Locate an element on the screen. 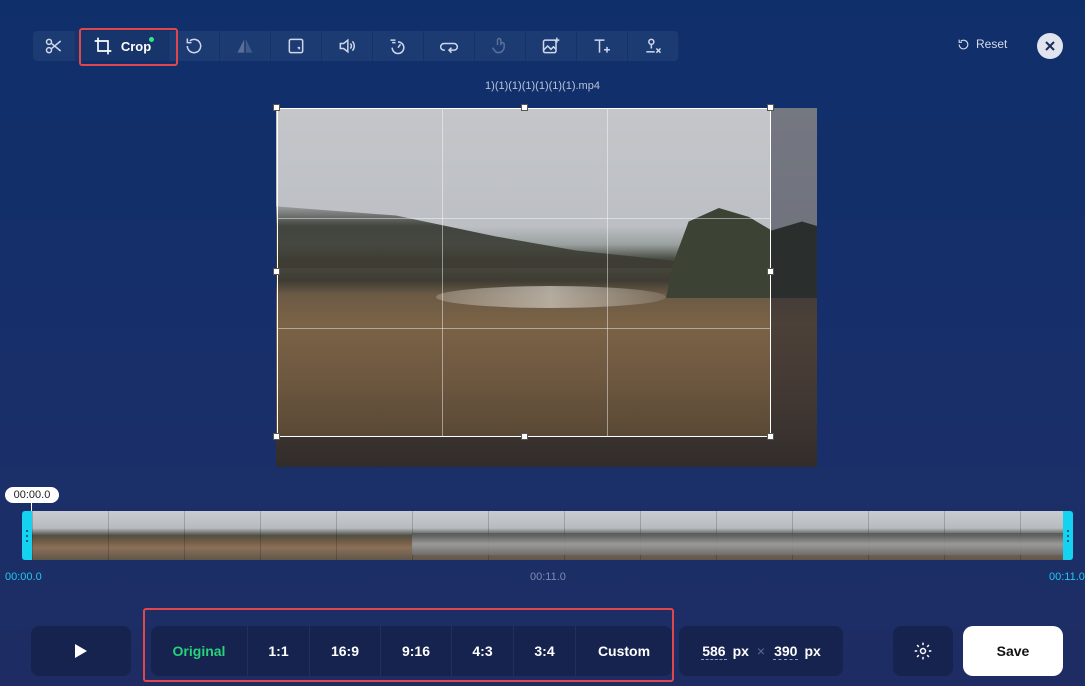 The image size is (1085, 686). frame-tool-button is located at coordinates (296, 46).